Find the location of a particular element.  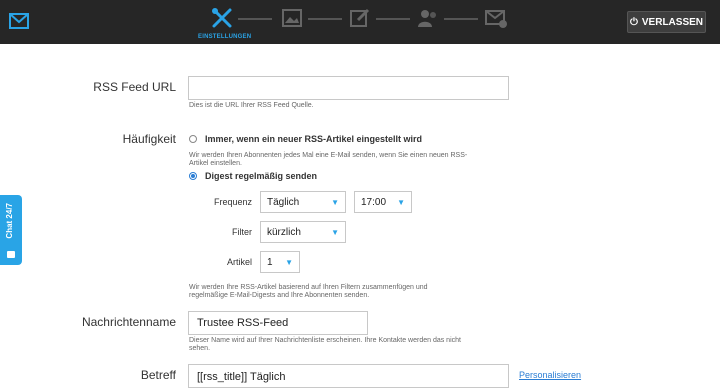

exit-button: ⏻ VERLASSEN is located at coordinates (666, 22).